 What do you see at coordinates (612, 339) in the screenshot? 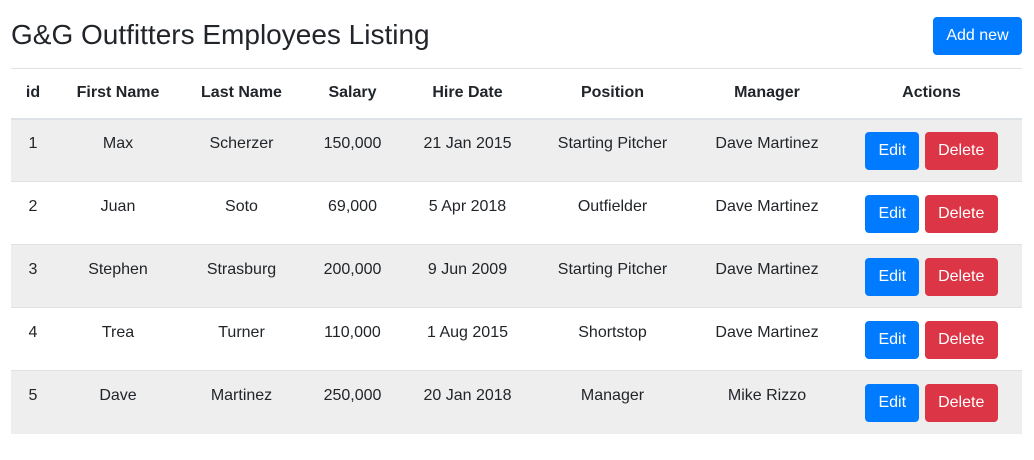
I see `cell-position: Shortstop` at bounding box center [612, 339].